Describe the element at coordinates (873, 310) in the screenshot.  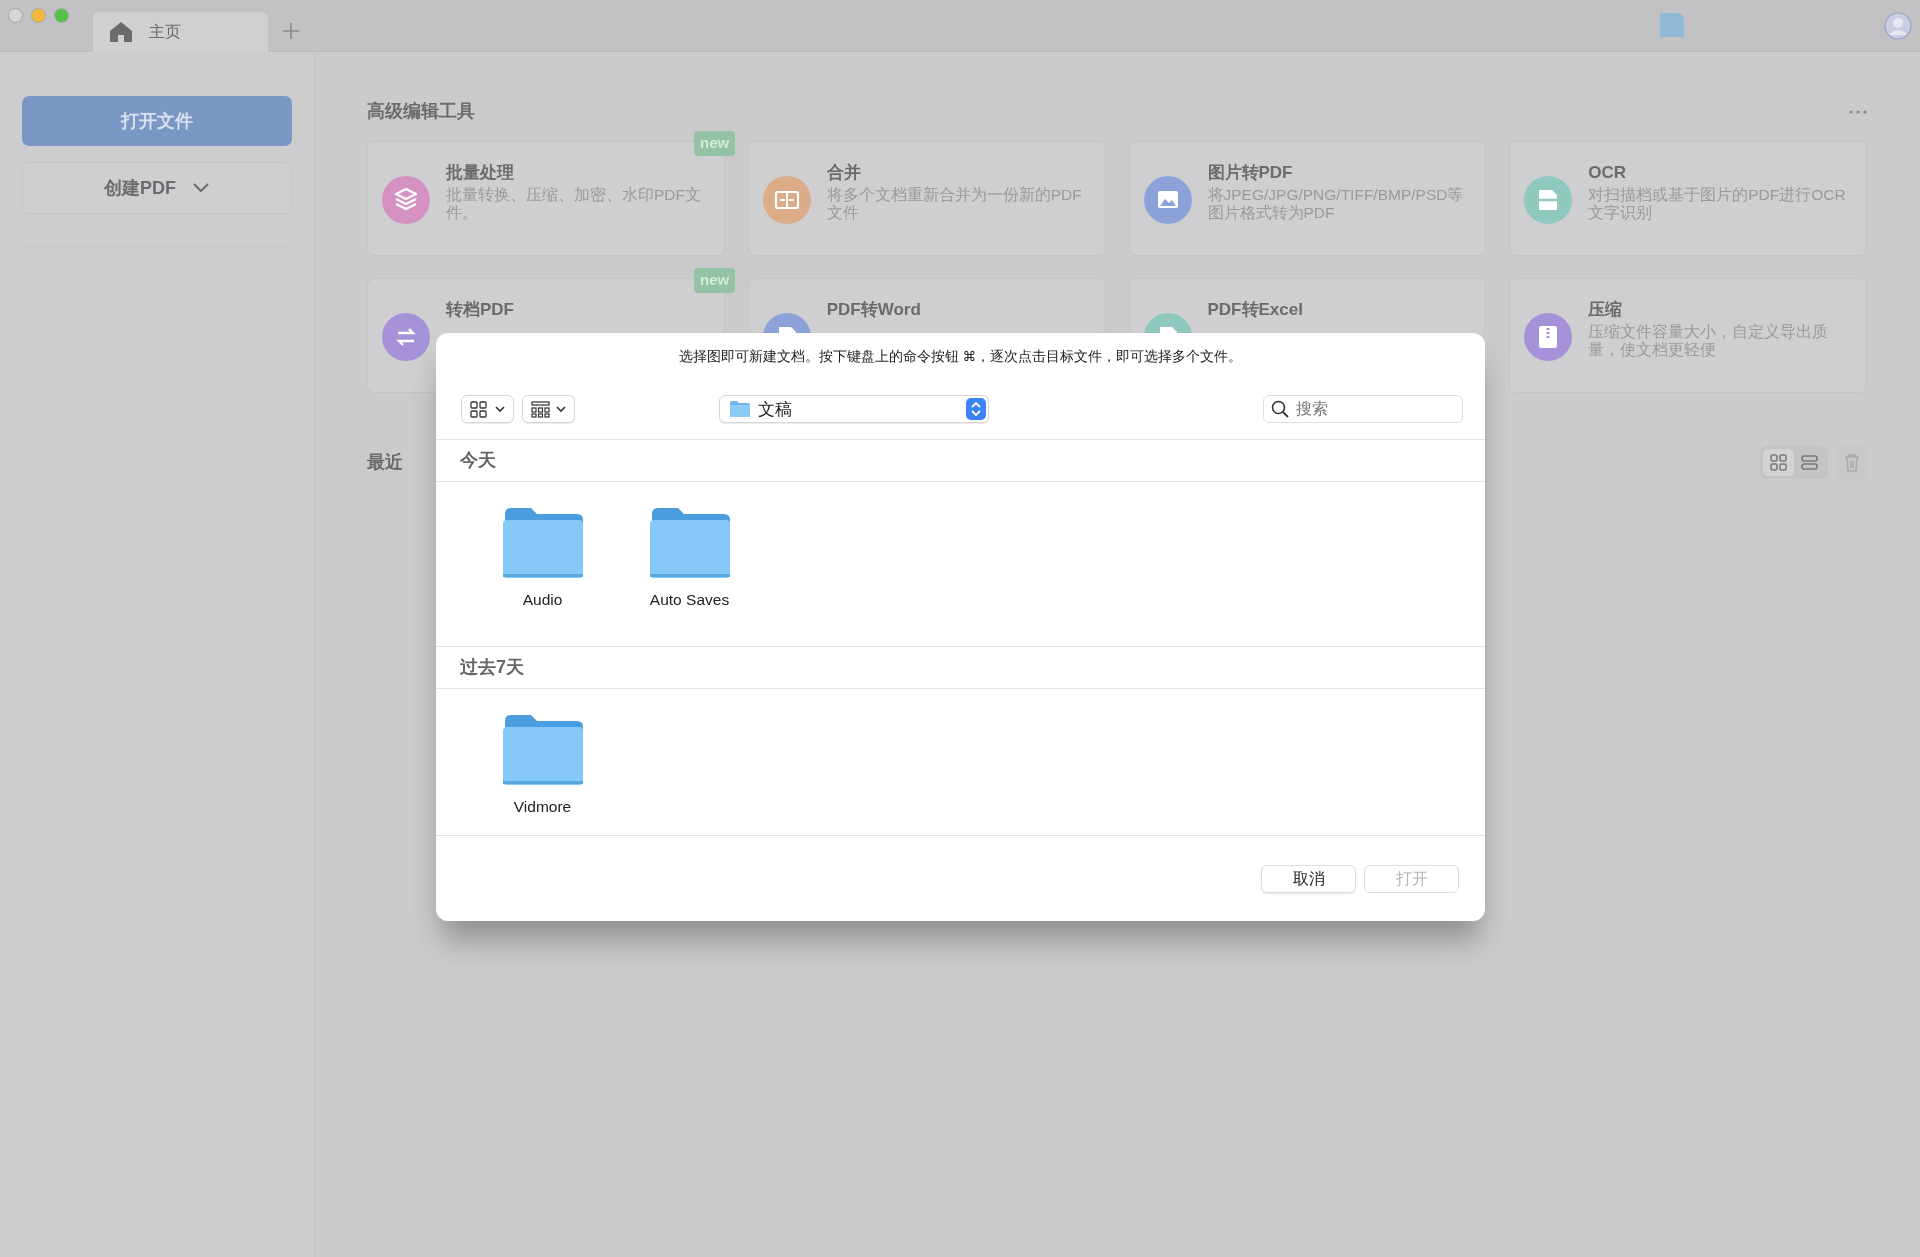
I see `card-title: PDF转Word` at that location.